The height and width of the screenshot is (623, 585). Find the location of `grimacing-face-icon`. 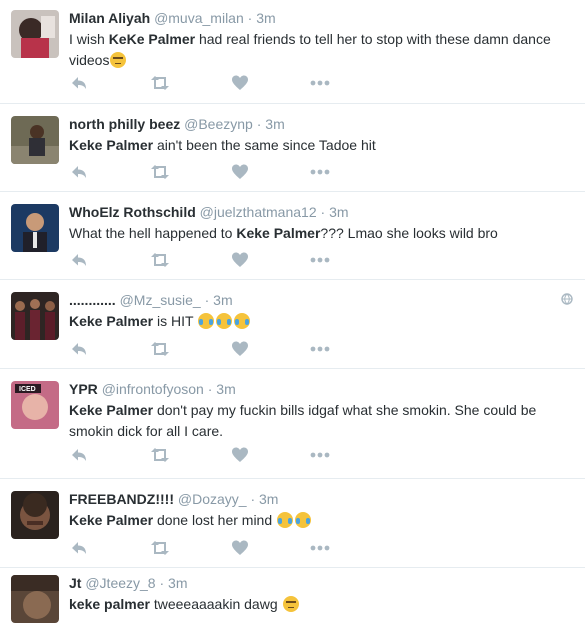

grimacing-face-icon is located at coordinates (290, 604).